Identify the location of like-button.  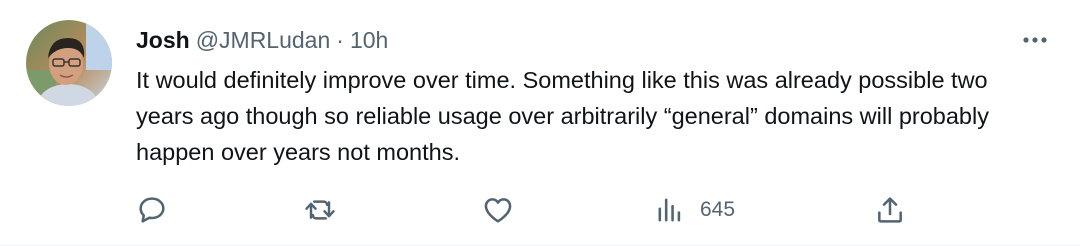
(498, 210).